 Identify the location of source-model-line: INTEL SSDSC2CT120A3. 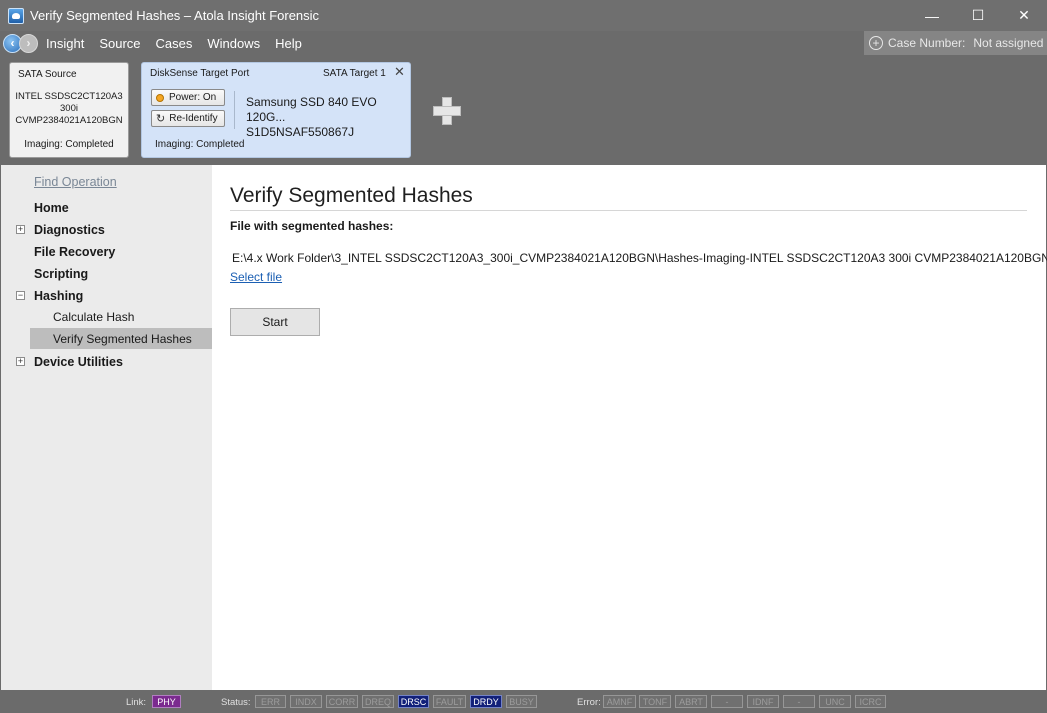
(69, 96).